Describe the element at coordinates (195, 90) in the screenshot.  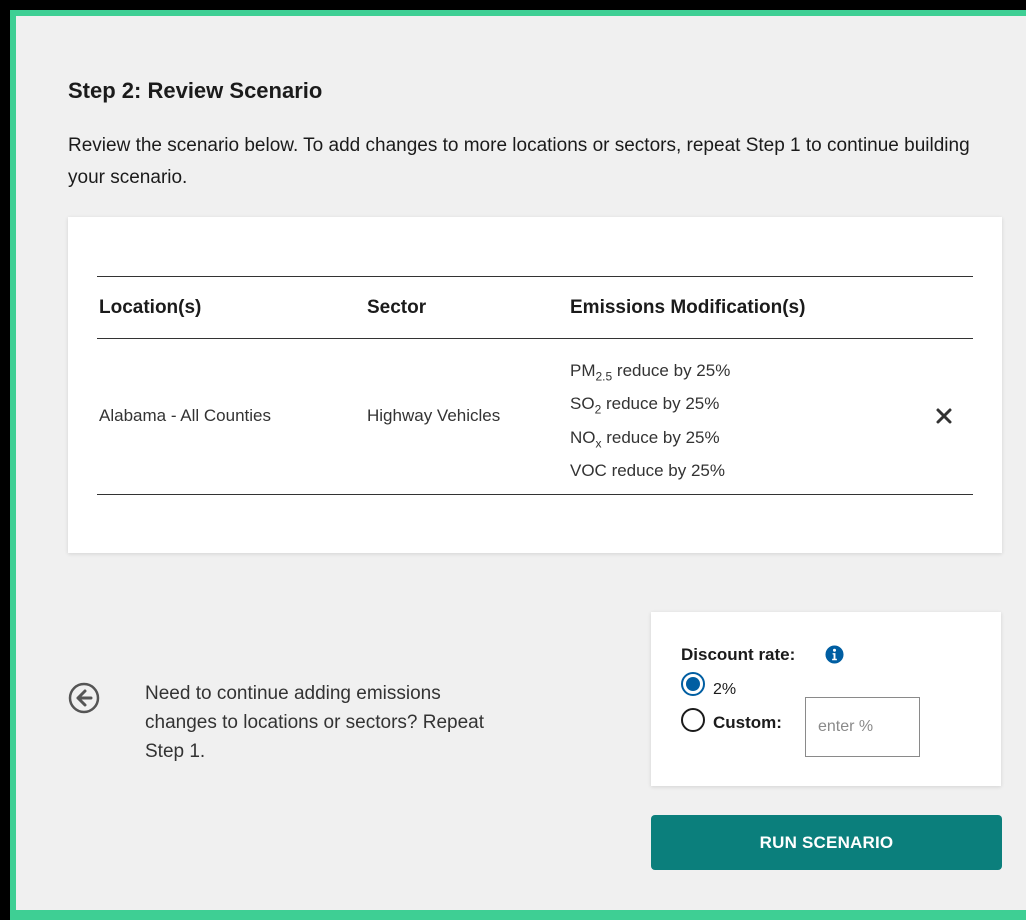
I see `page-title: Step 2: Review Scenario` at that location.